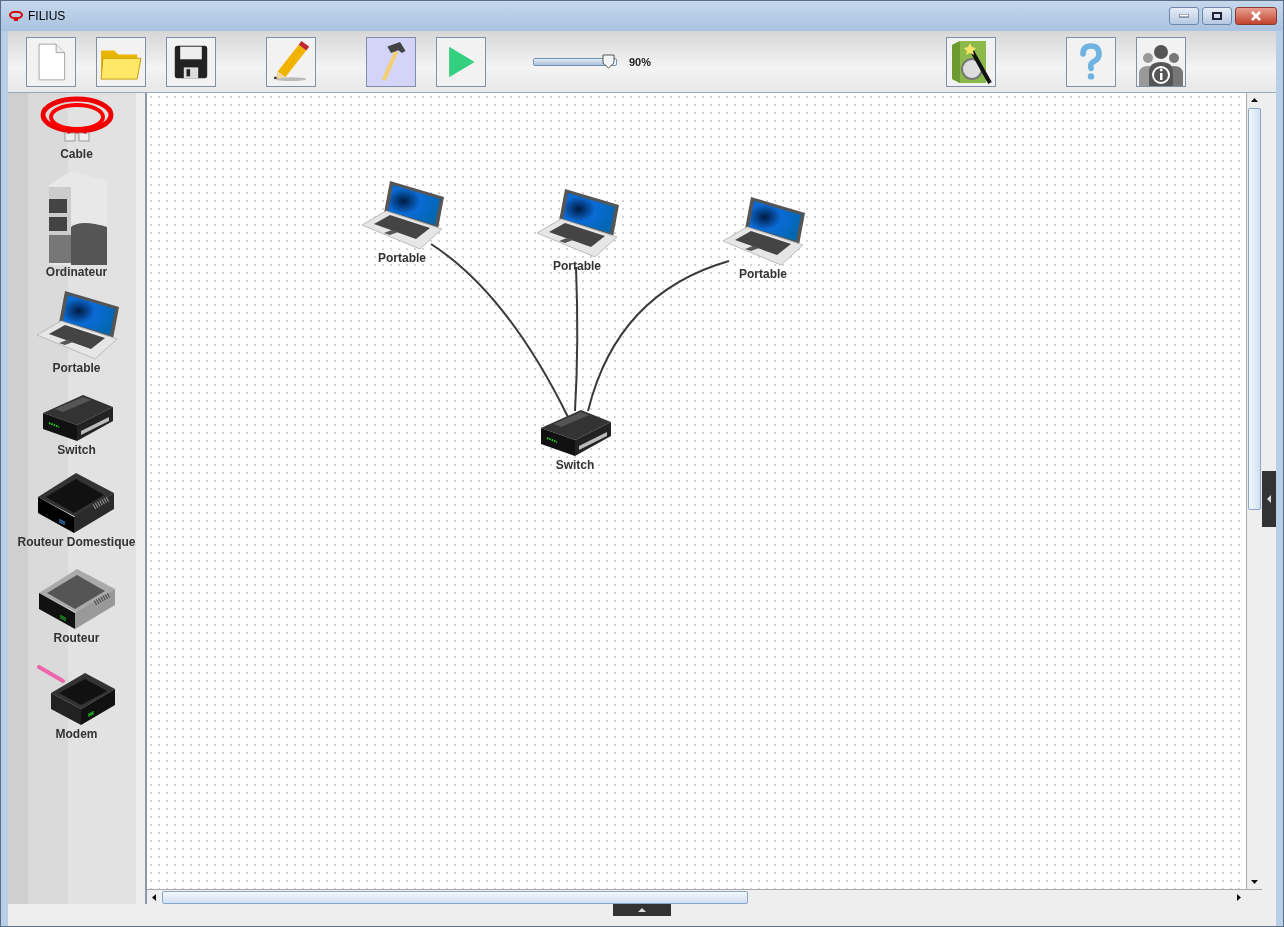 The width and height of the screenshot is (1284, 927). Describe the element at coordinates (51, 61) in the screenshot. I see `new-file-button` at that location.